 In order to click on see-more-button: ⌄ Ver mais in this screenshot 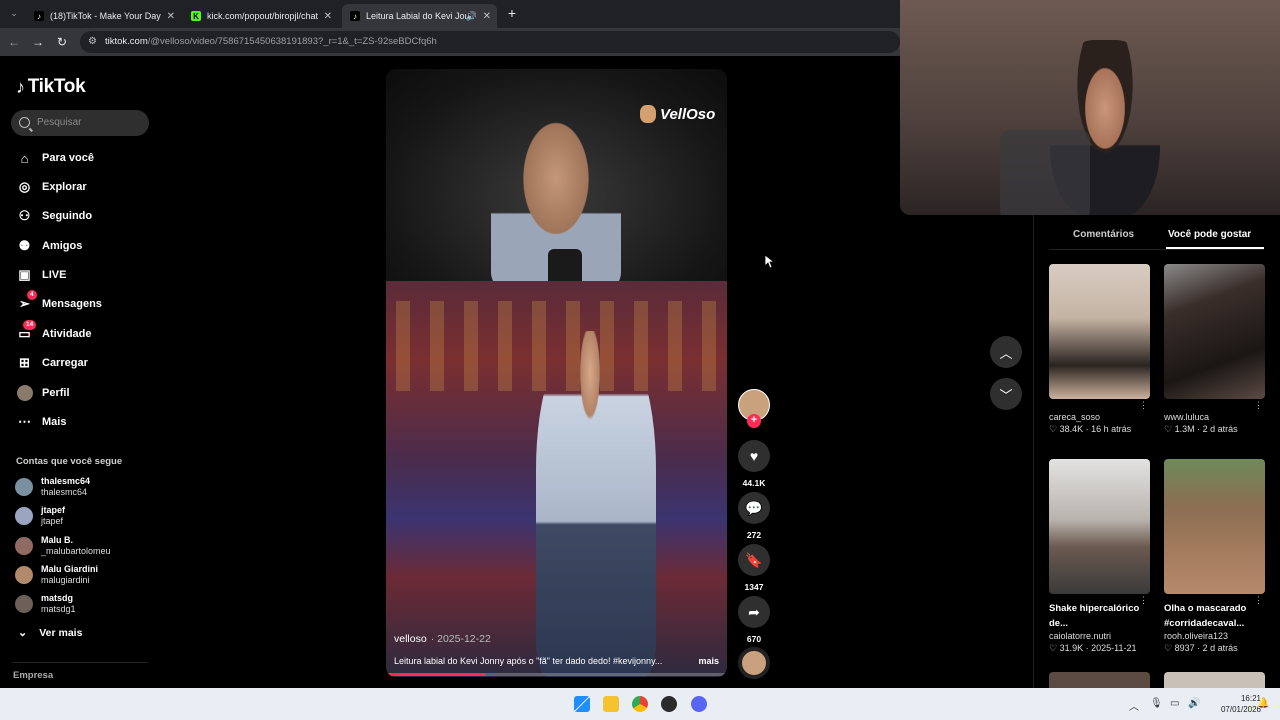, I will do `click(50, 633)`.